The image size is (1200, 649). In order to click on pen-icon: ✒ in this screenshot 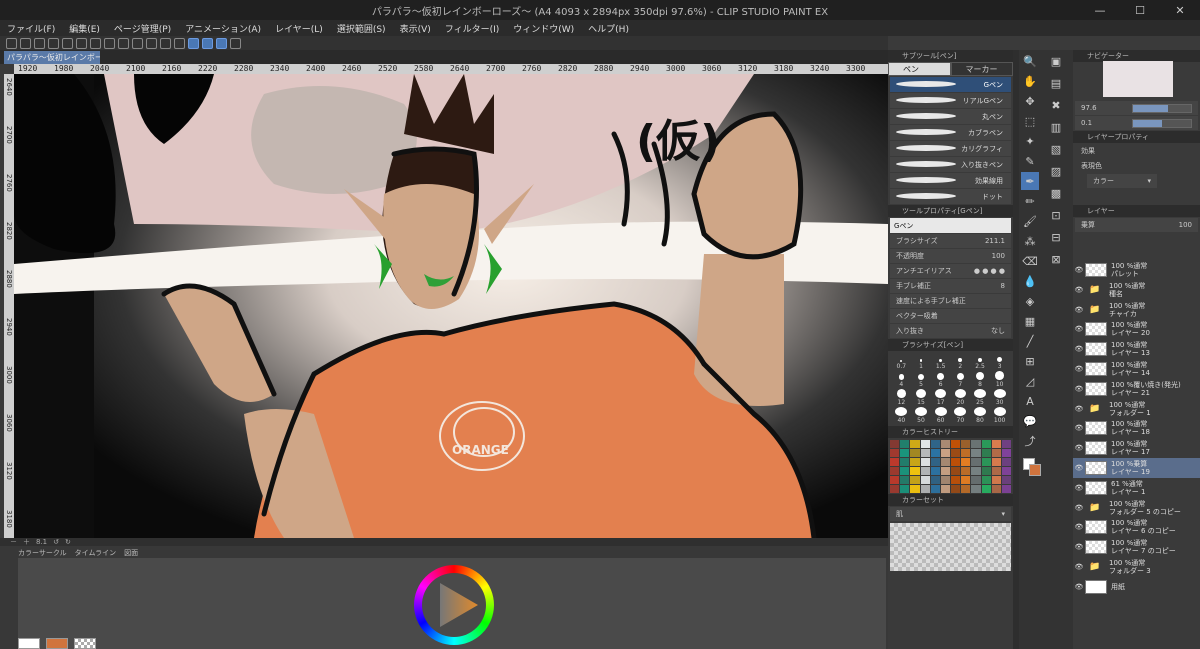, I will do `click(1030, 181)`.